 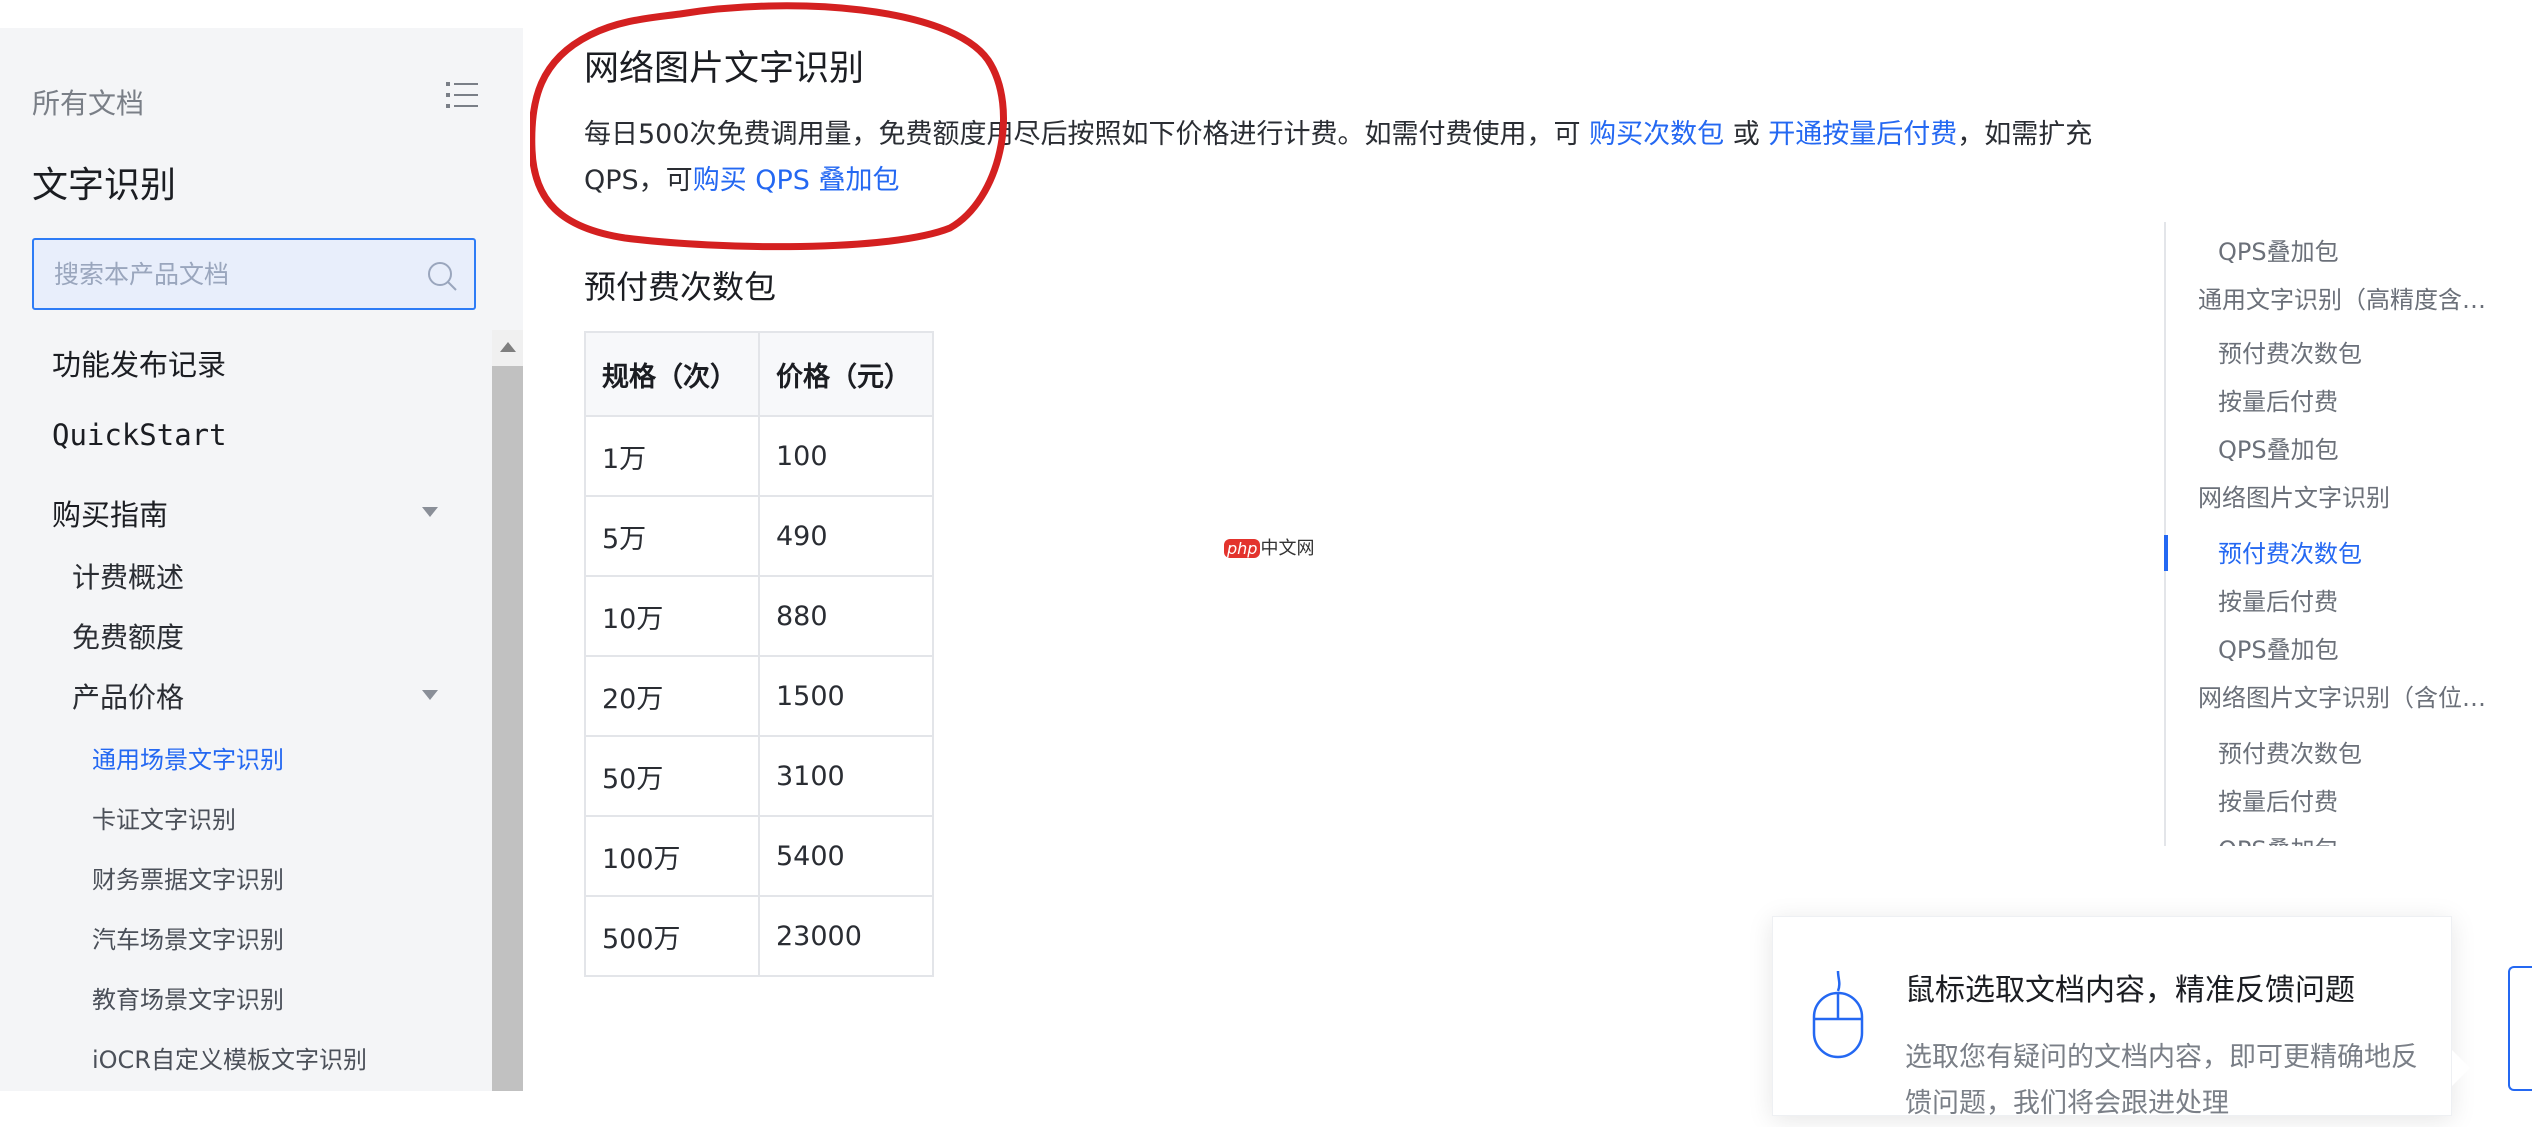 What do you see at coordinates (2520, 1028) in the screenshot?
I see `feedback-side-button` at bounding box center [2520, 1028].